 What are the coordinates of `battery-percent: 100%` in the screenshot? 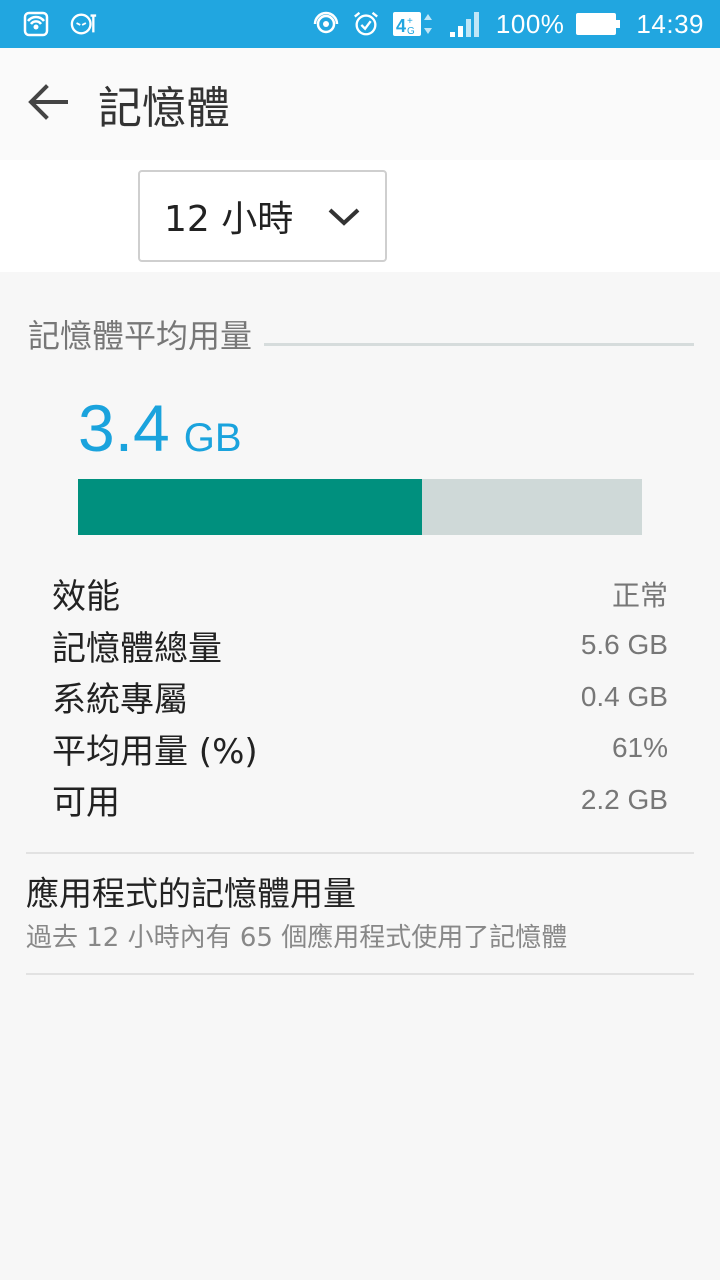 It's located at (530, 23).